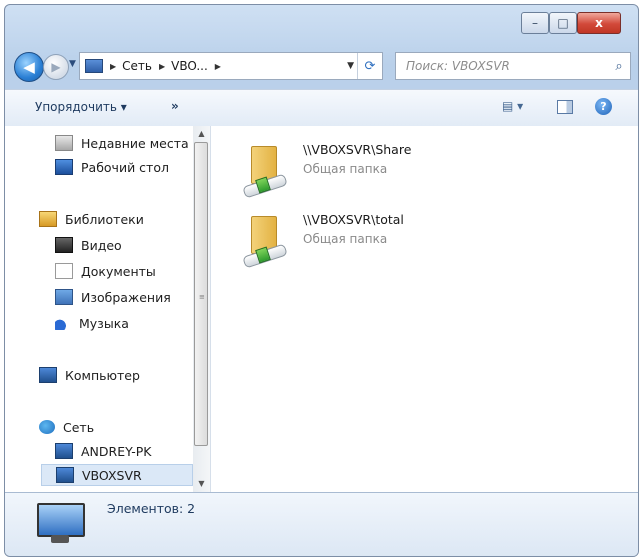  I want to click on address-dropdown-icon: ▼, so click(350, 66).